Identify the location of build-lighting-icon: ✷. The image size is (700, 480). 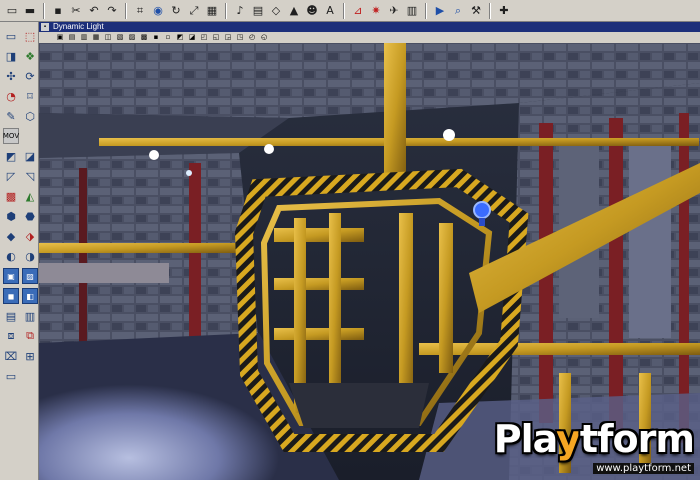
(376, 11).